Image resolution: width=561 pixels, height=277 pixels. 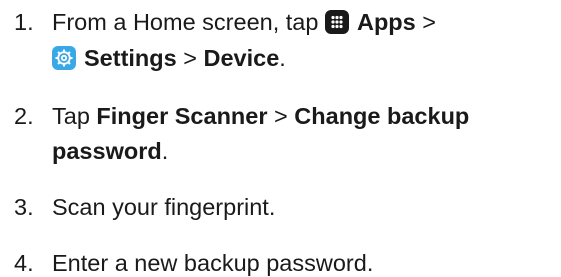 What do you see at coordinates (24, 22) in the screenshot?
I see `step-1-number: 1.` at bounding box center [24, 22].